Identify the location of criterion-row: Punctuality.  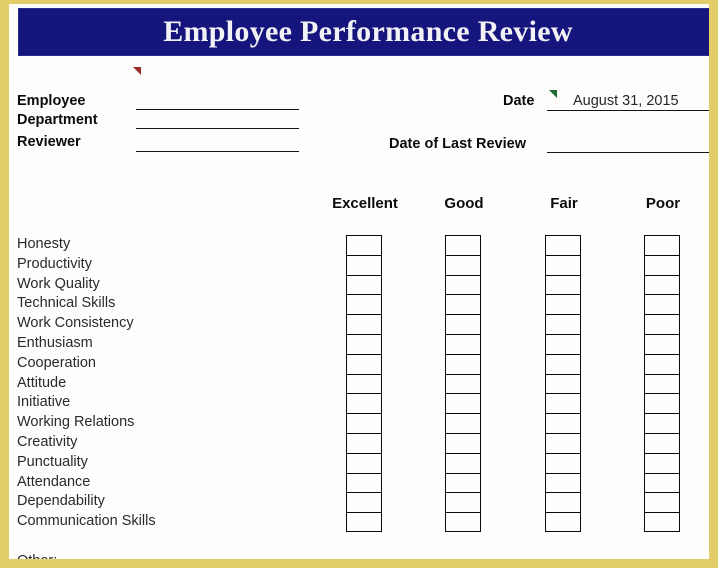
(52, 461).